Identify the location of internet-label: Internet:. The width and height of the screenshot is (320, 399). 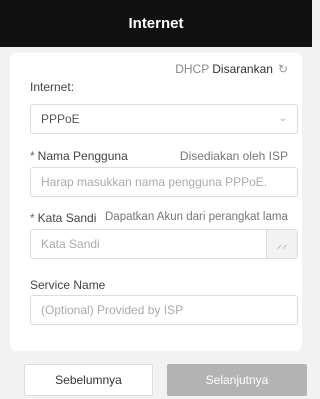
(52, 87).